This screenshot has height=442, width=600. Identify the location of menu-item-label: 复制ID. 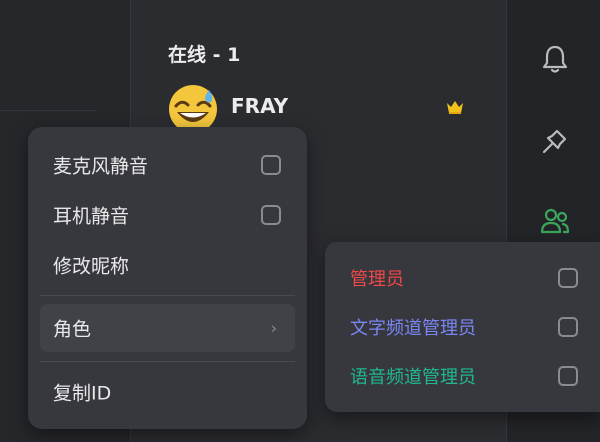
(82, 393).